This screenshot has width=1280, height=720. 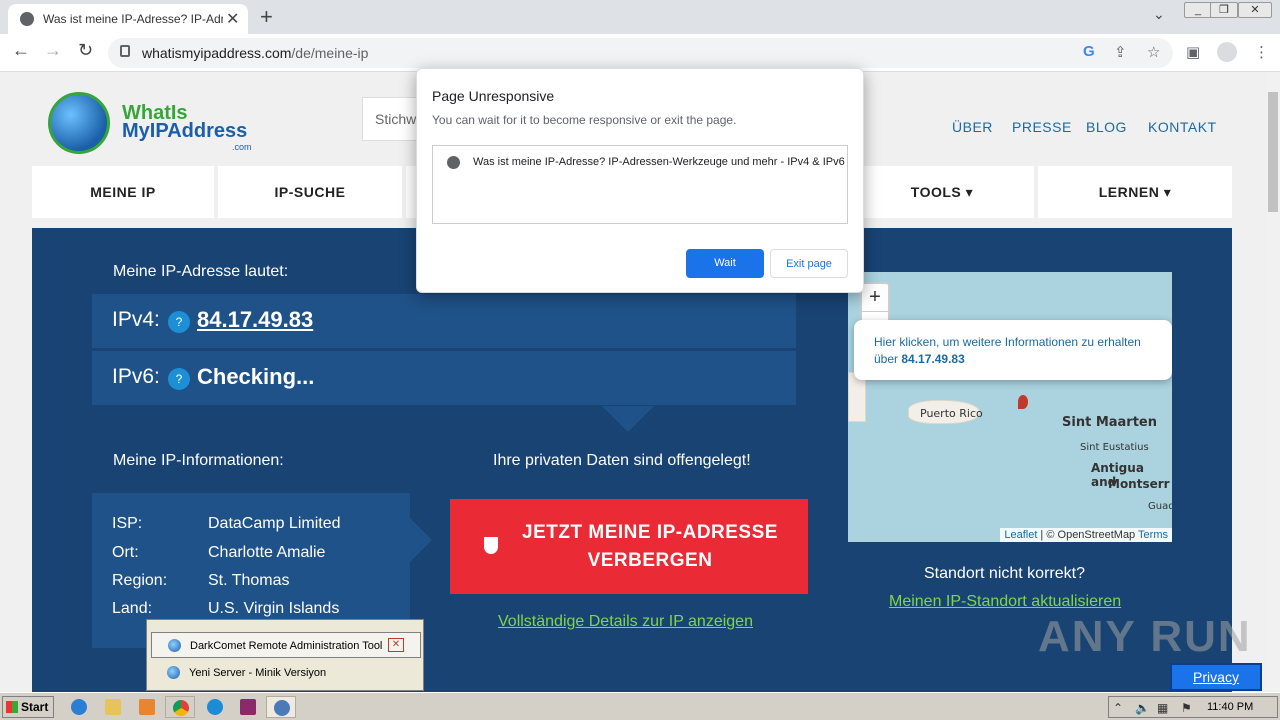 I want to click on update-location-link: Meinen IP-Standort aktualisieren, so click(x=1005, y=602).